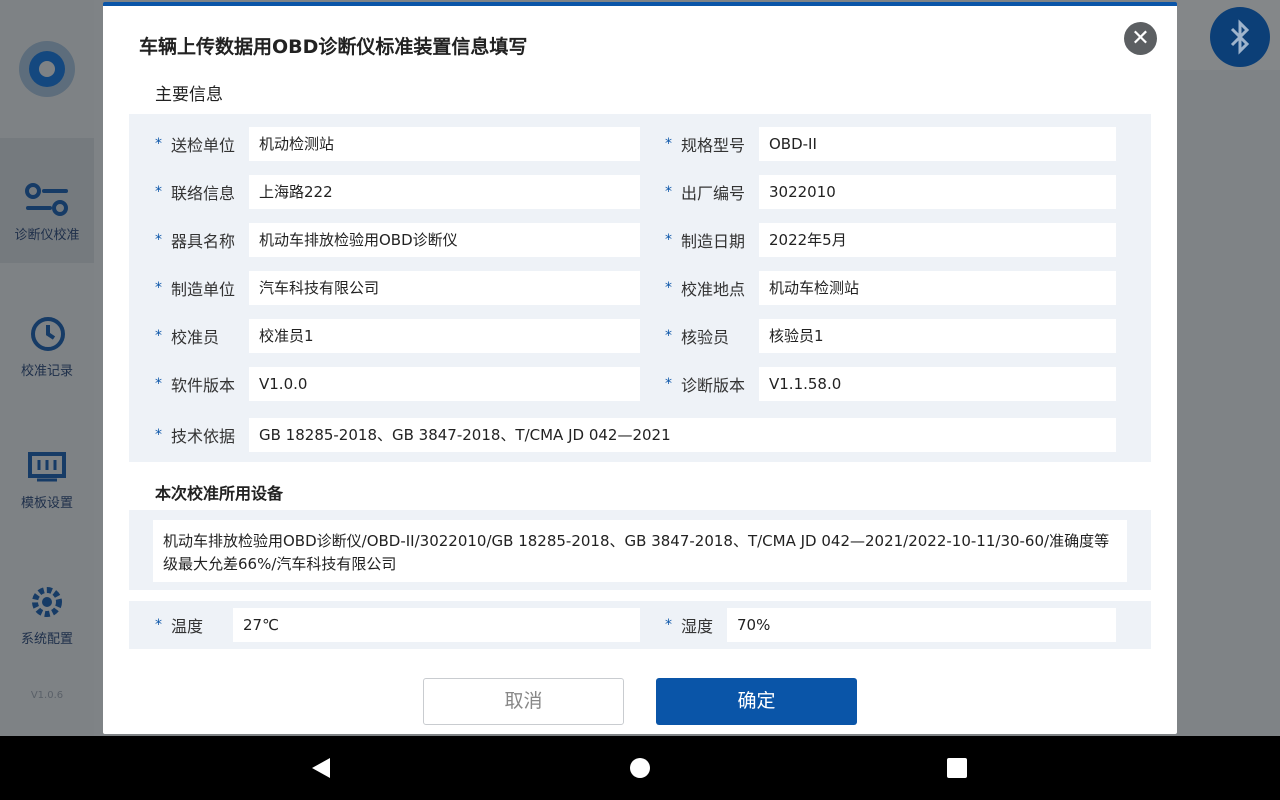 This screenshot has width=1280, height=800. I want to click on mfg-date-row: * 制造日期, so click(705, 240).